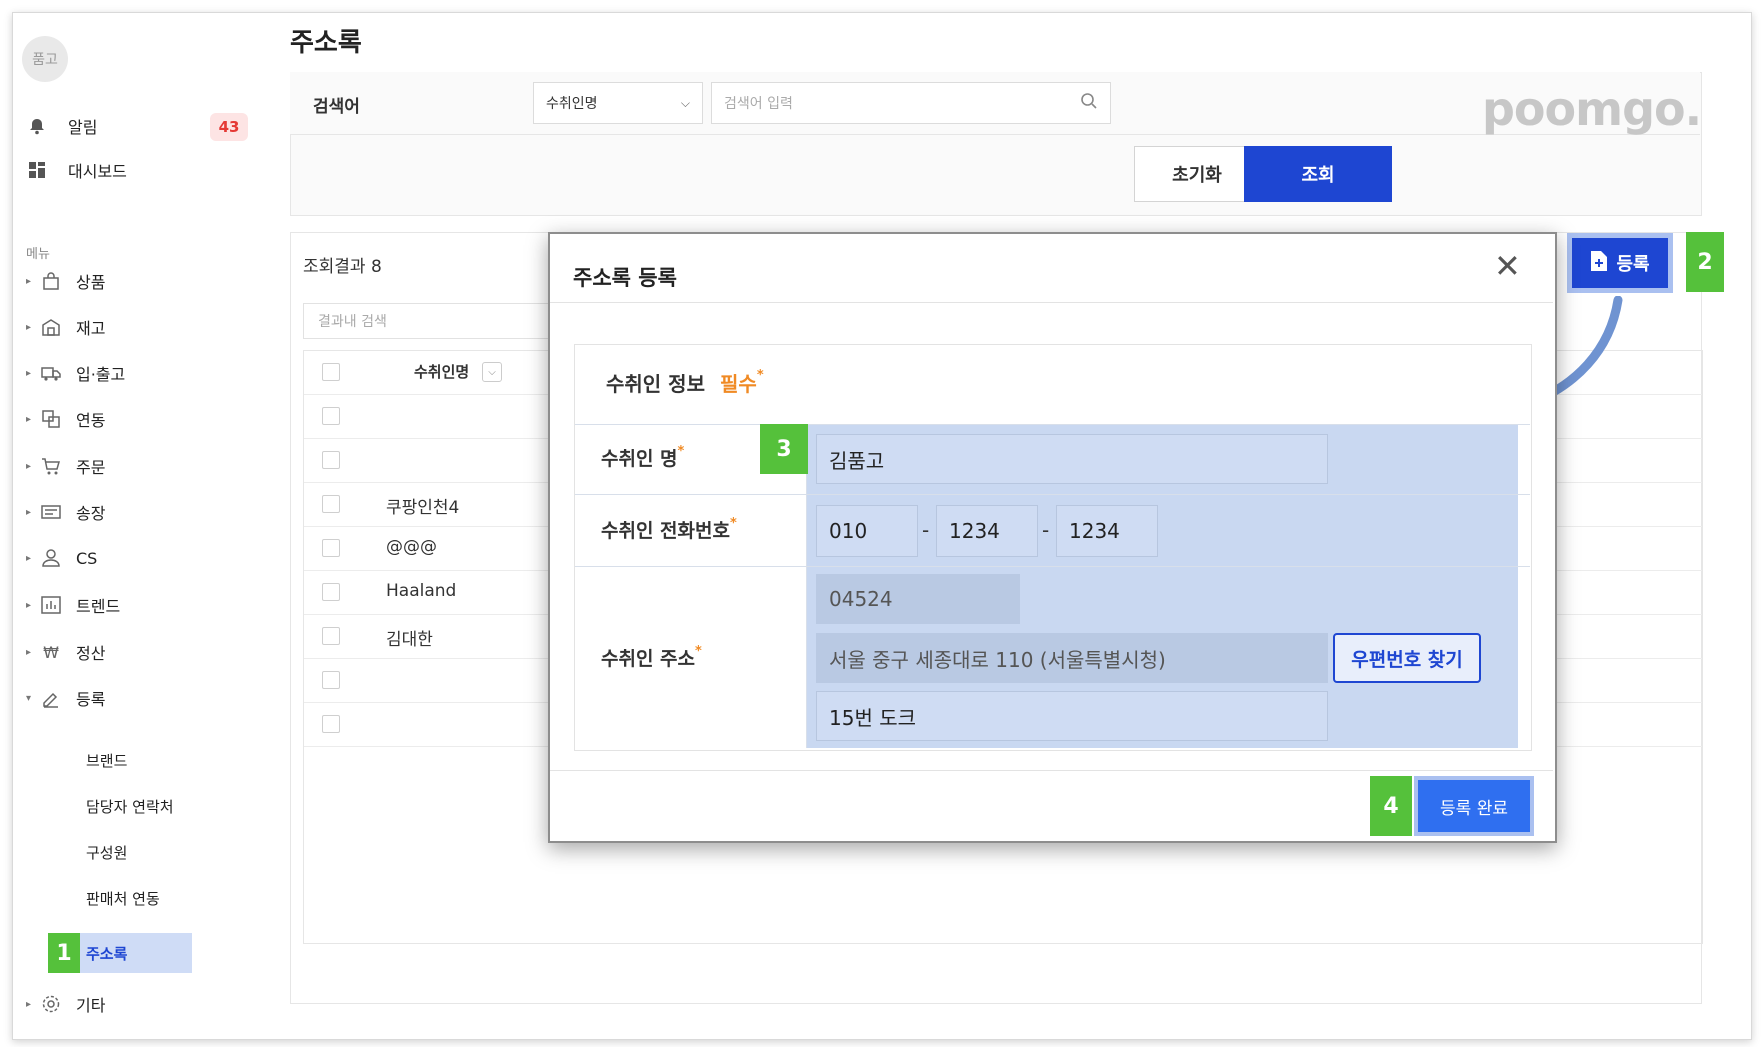 The width and height of the screenshot is (1764, 1047). What do you see at coordinates (98, 606) in the screenshot?
I see `sidebar-item-label: 트렌드` at bounding box center [98, 606].